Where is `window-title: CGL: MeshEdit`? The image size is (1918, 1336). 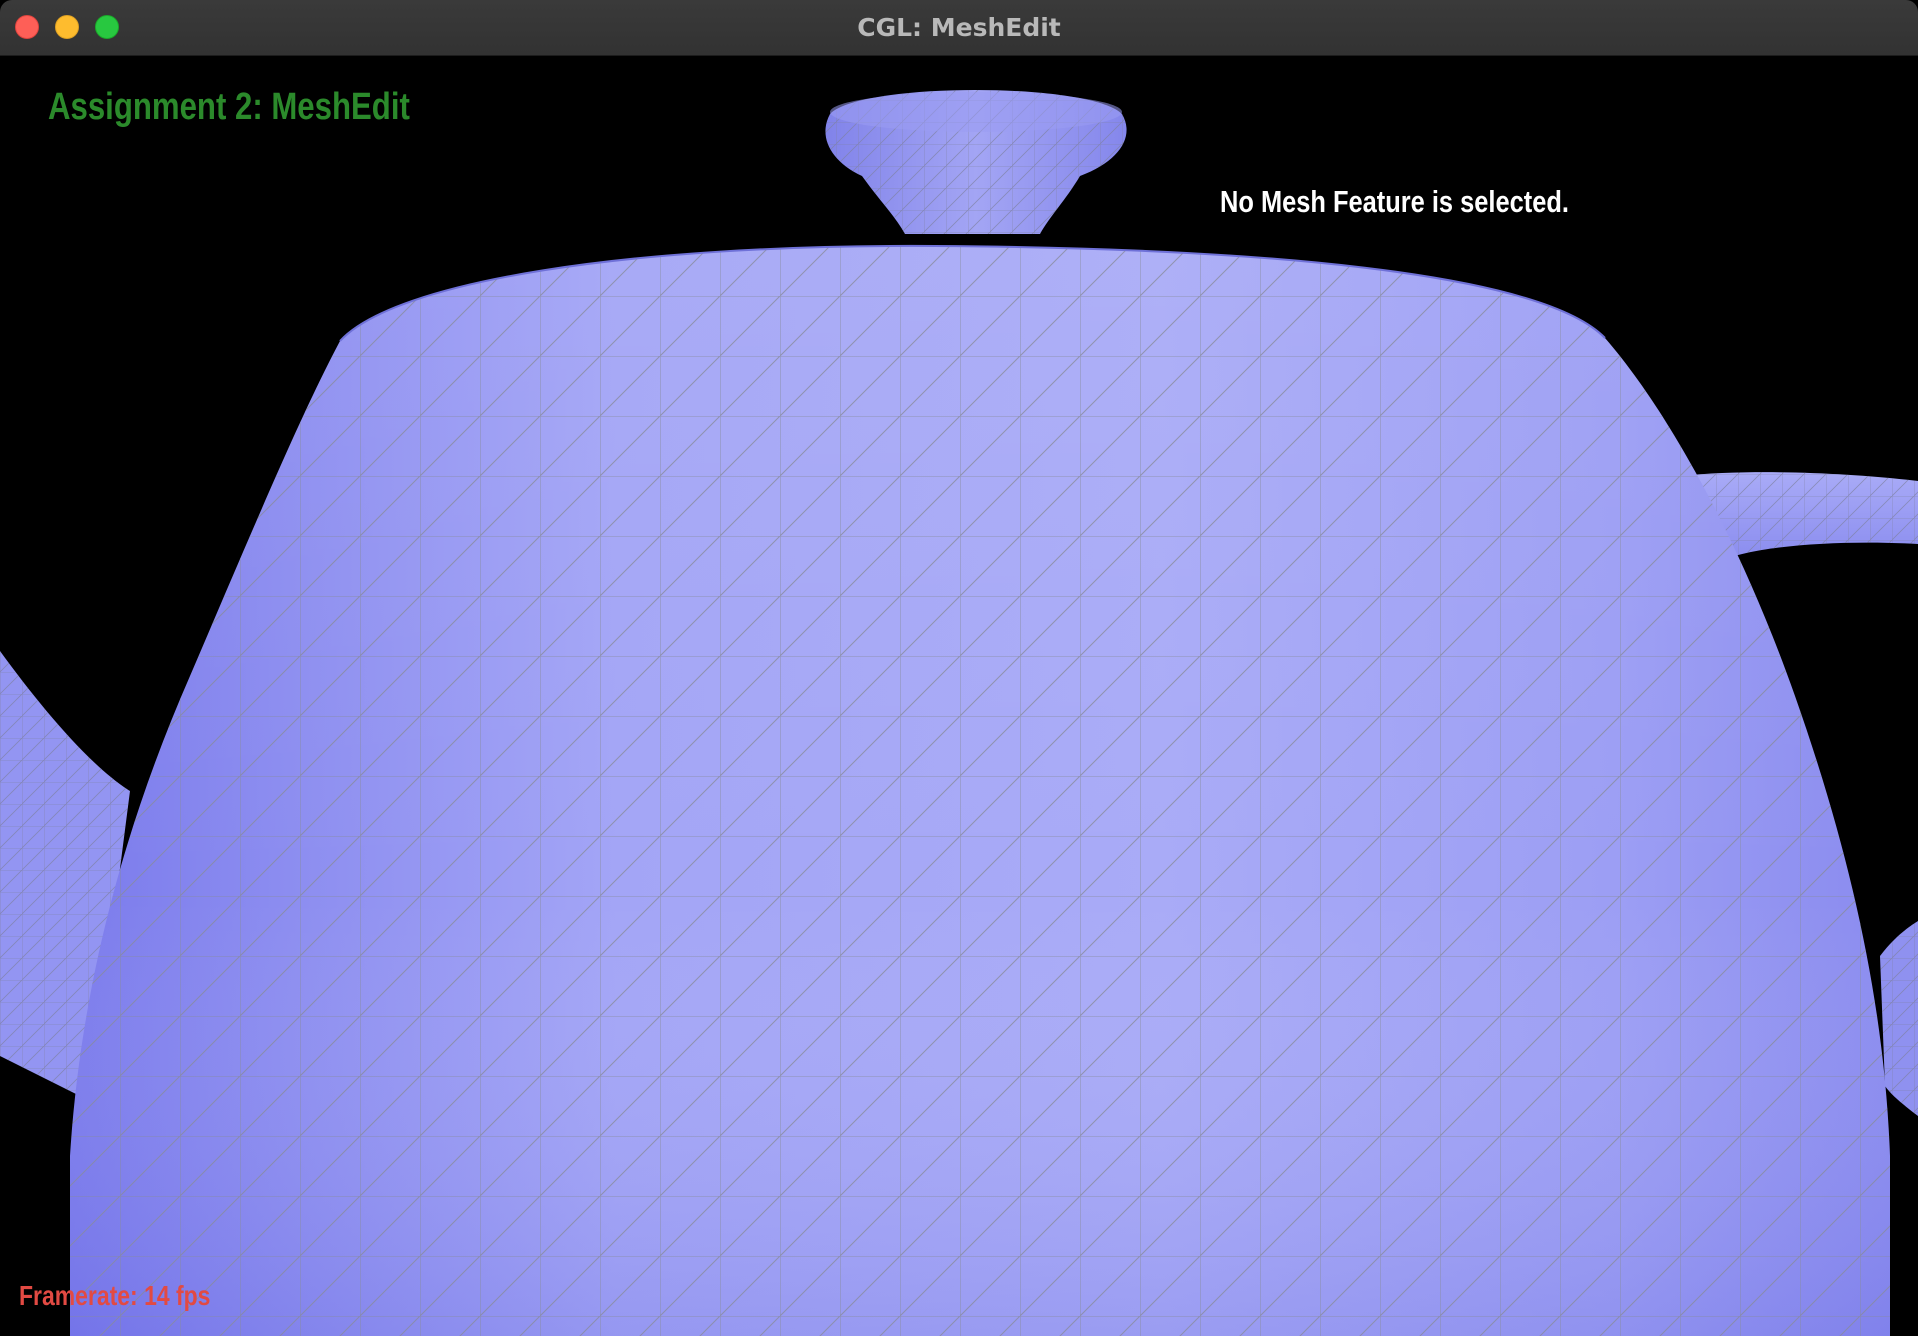
window-title: CGL: MeshEdit is located at coordinates (959, 27).